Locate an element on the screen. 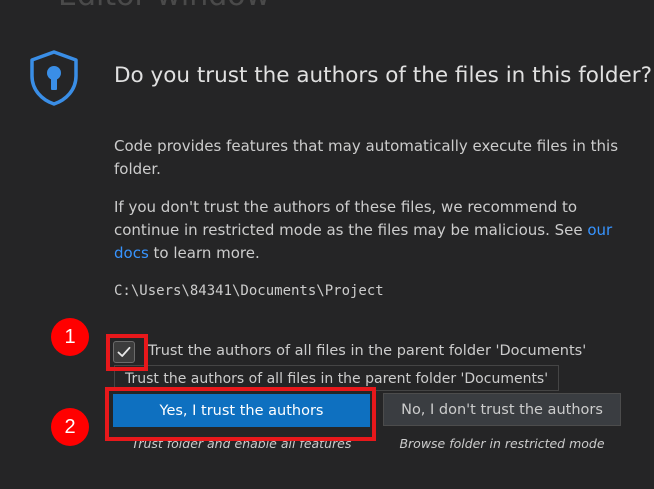 This screenshot has width=654, height=489. step-badge-2: 2 is located at coordinates (70, 427).